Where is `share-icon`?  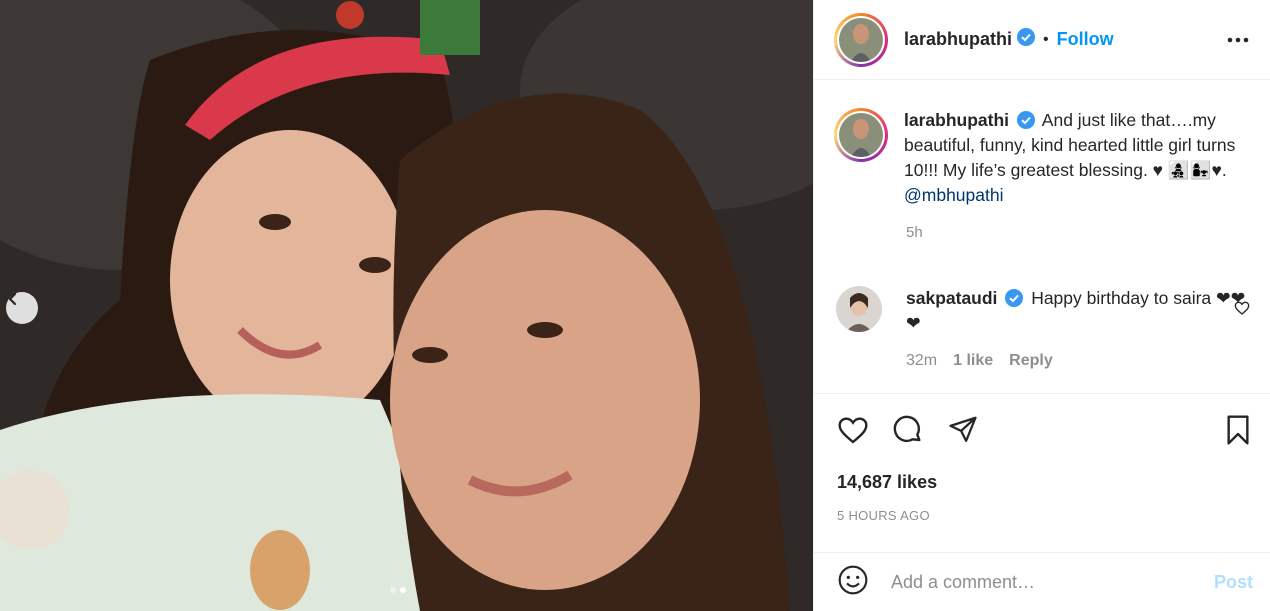 share-icon is located at coordinates (963, 431).